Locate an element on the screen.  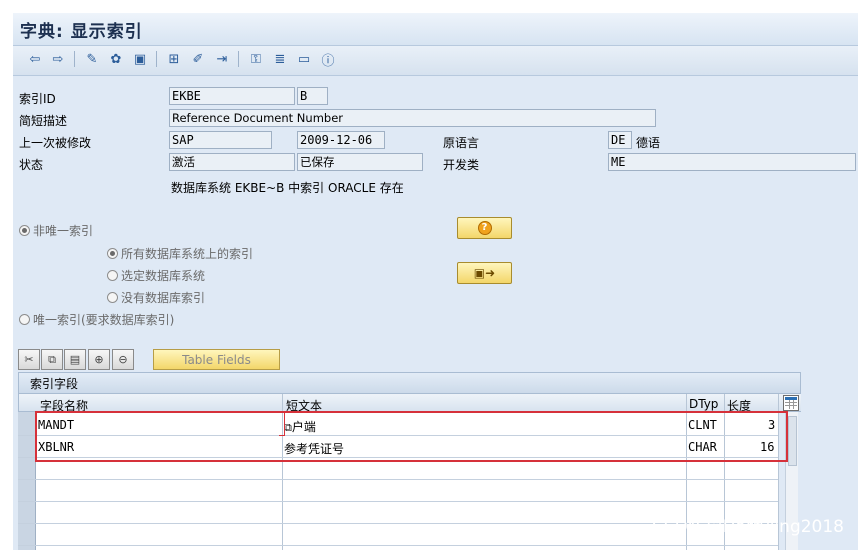
db-settings-button: ▣➜ is located at coordinates (484, 273).